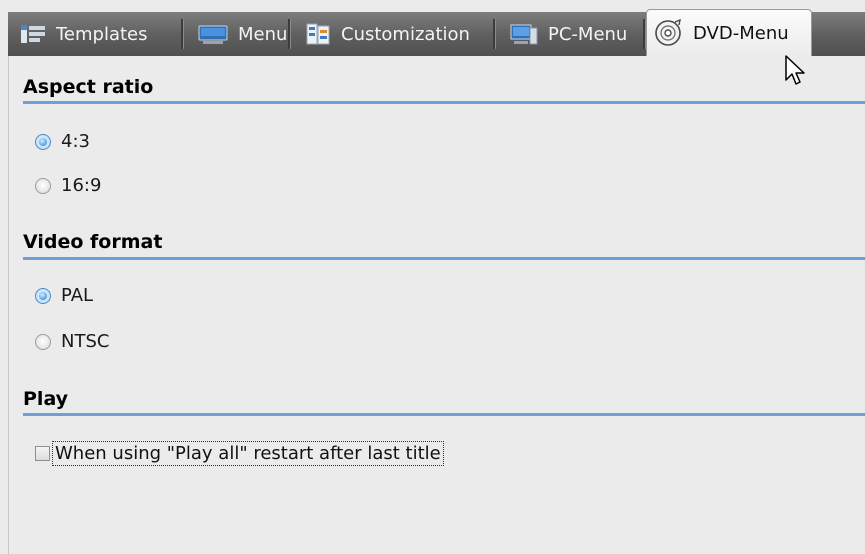 The image size is (865, 554). I want to click on radio-video-pal: PAL, so click(64, 295).